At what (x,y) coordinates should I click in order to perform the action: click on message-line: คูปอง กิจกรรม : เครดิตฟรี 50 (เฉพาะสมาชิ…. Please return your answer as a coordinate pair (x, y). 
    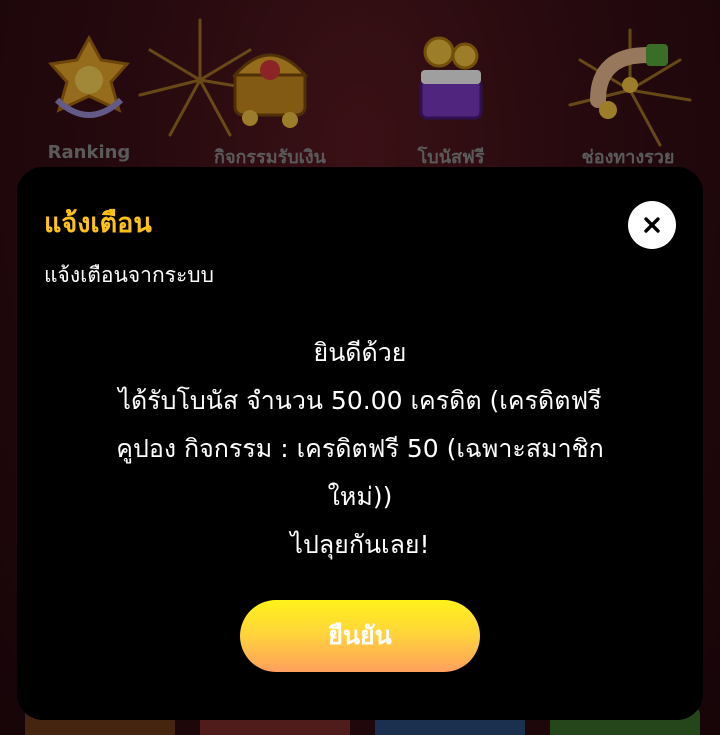
    Looking at the image, I should click on (360, 448).